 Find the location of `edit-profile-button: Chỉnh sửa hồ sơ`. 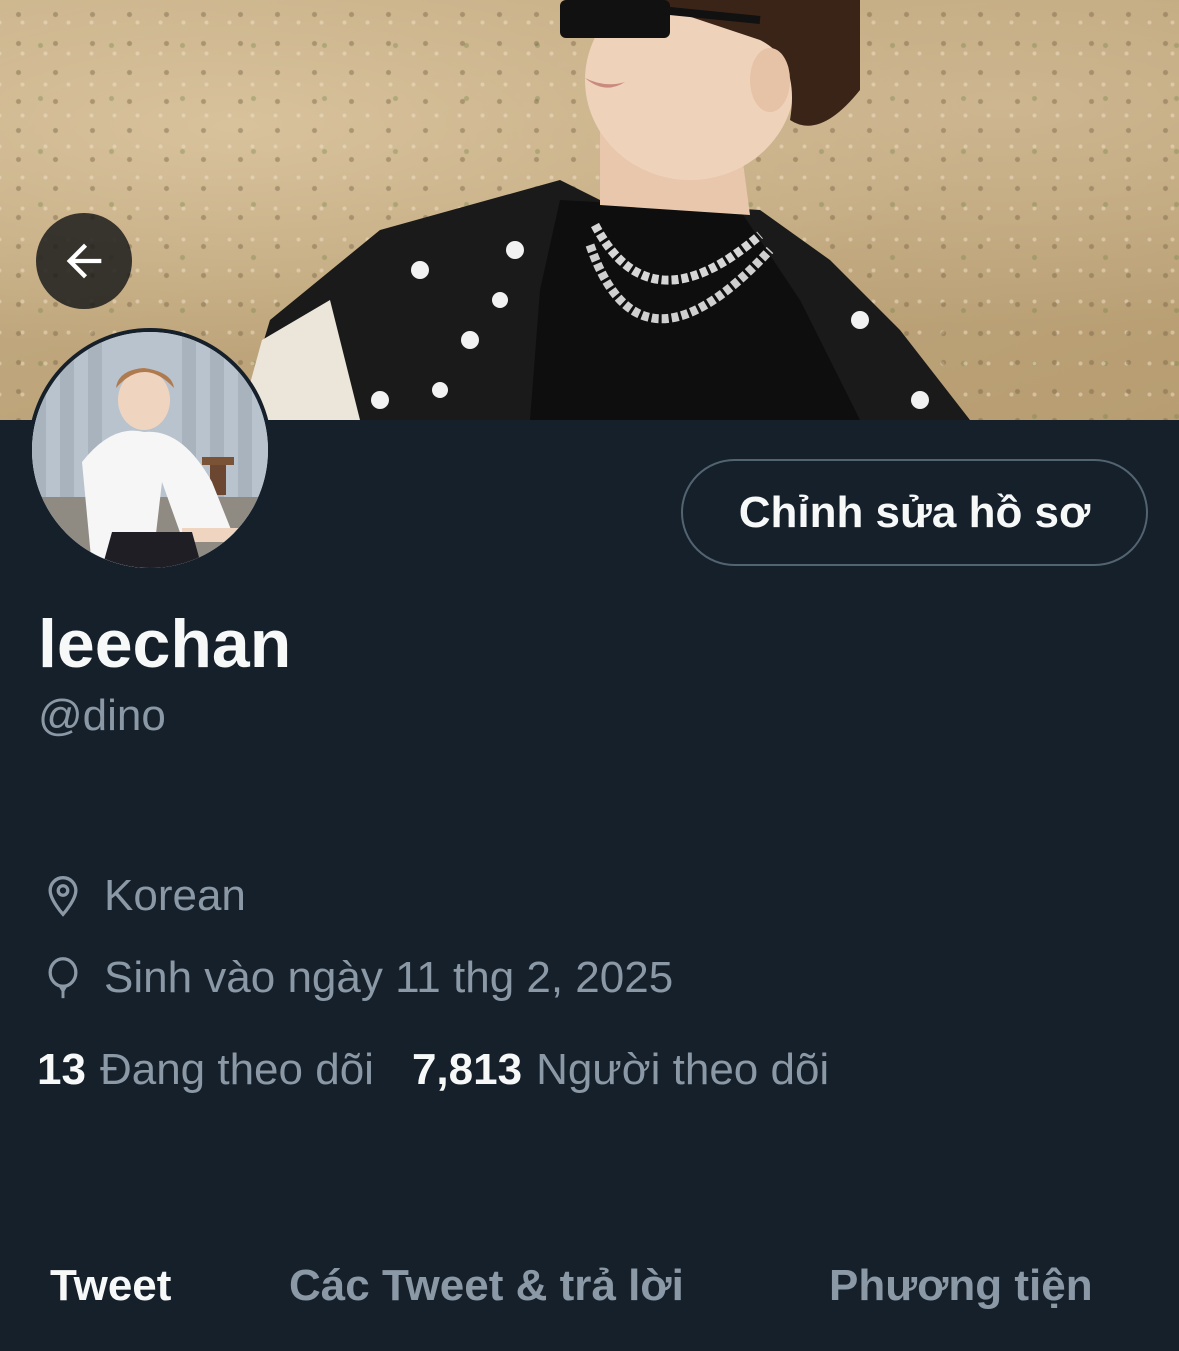

edit-profile-button: Chỉnh sửa hồ sơ is located at coordinates (914, 512).